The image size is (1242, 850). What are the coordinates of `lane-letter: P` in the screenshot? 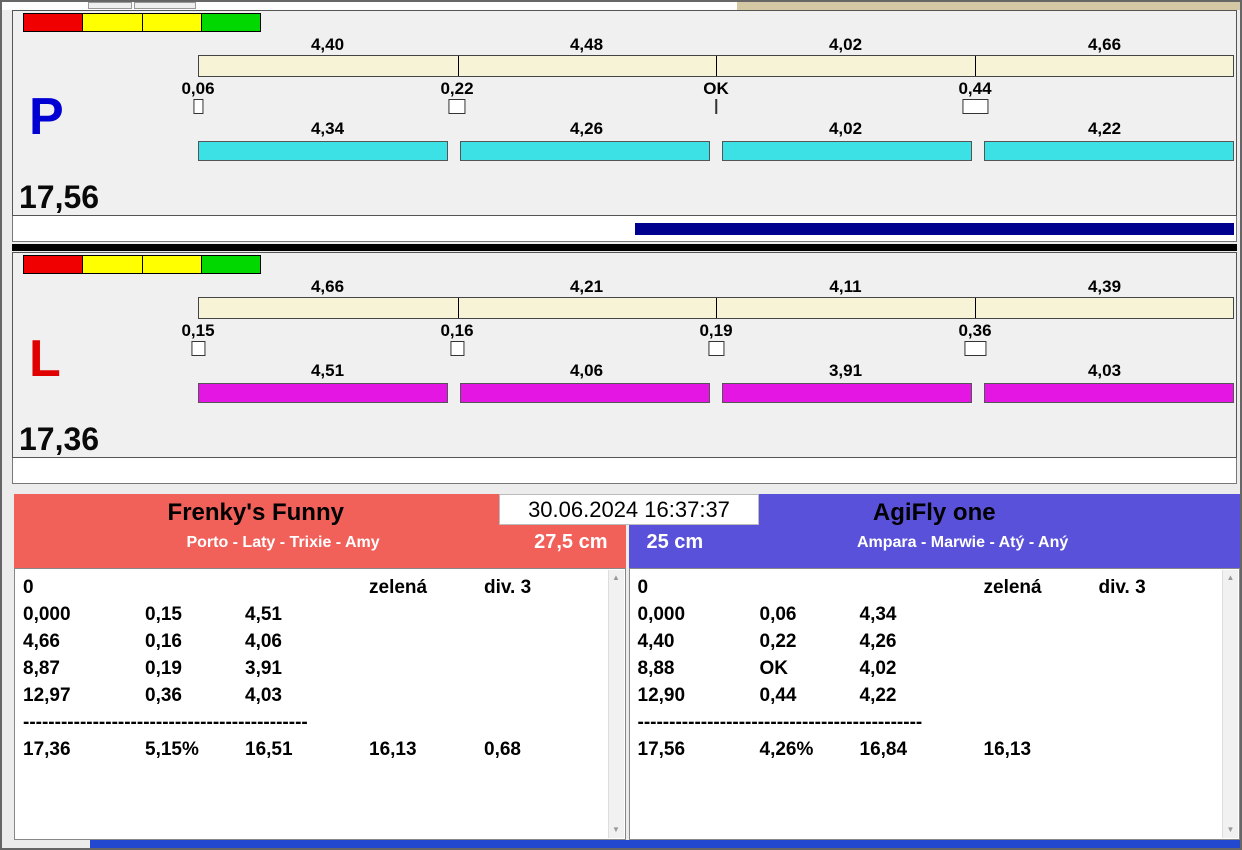 It's located at (46, 117).